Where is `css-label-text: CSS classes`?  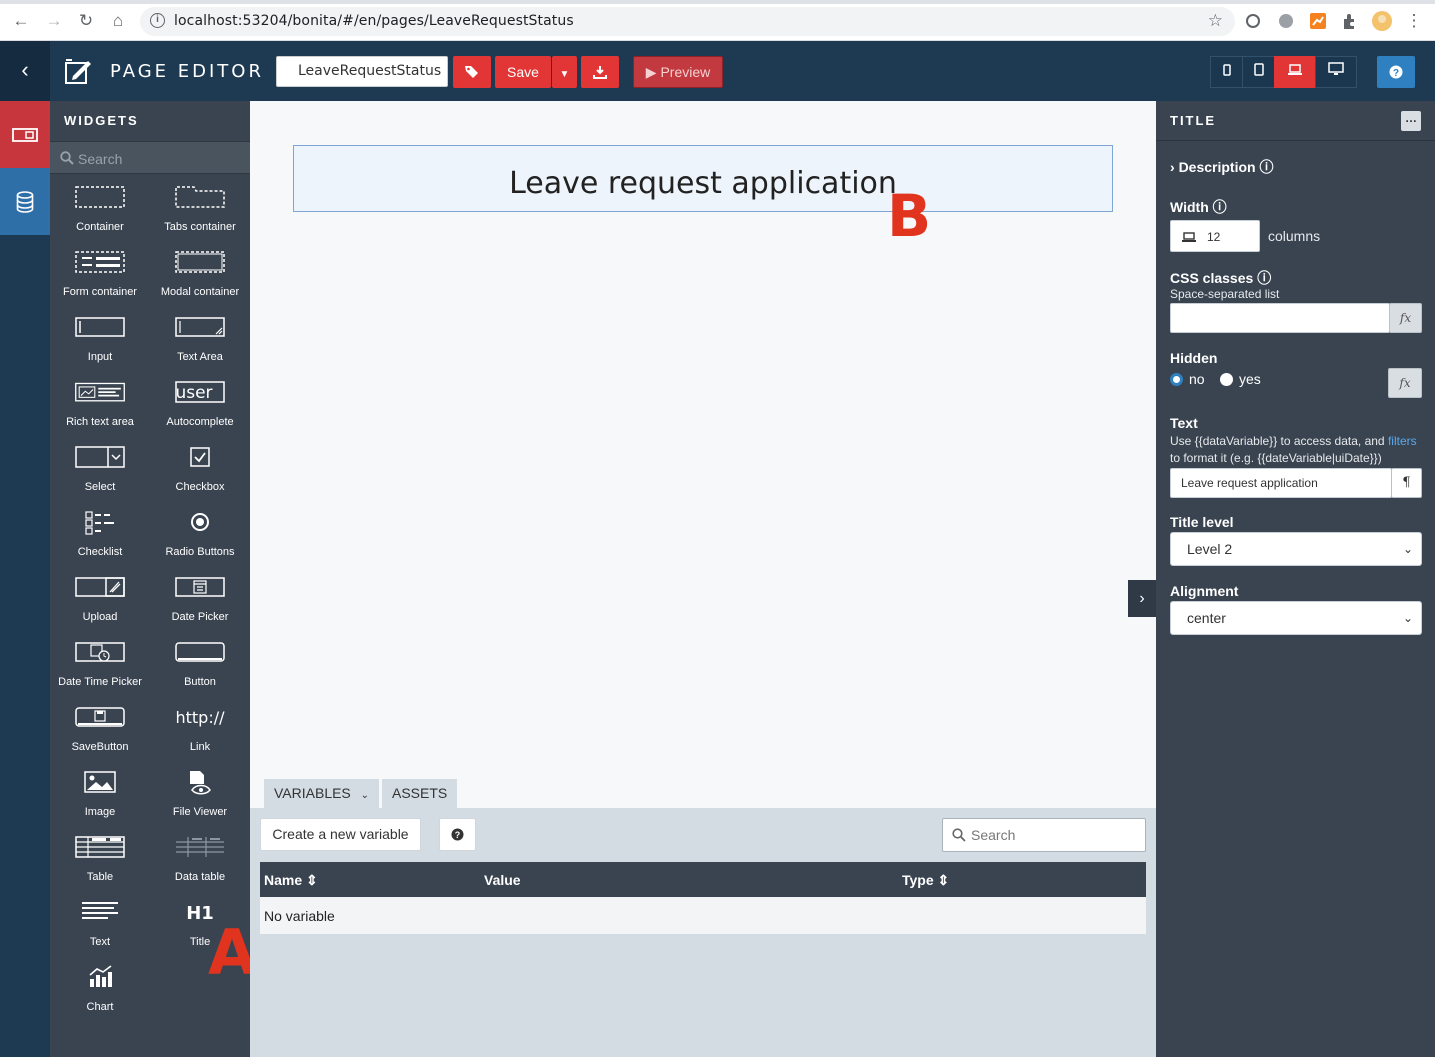
css-label-text: CSS classes is located at coordinates (1212, 278).